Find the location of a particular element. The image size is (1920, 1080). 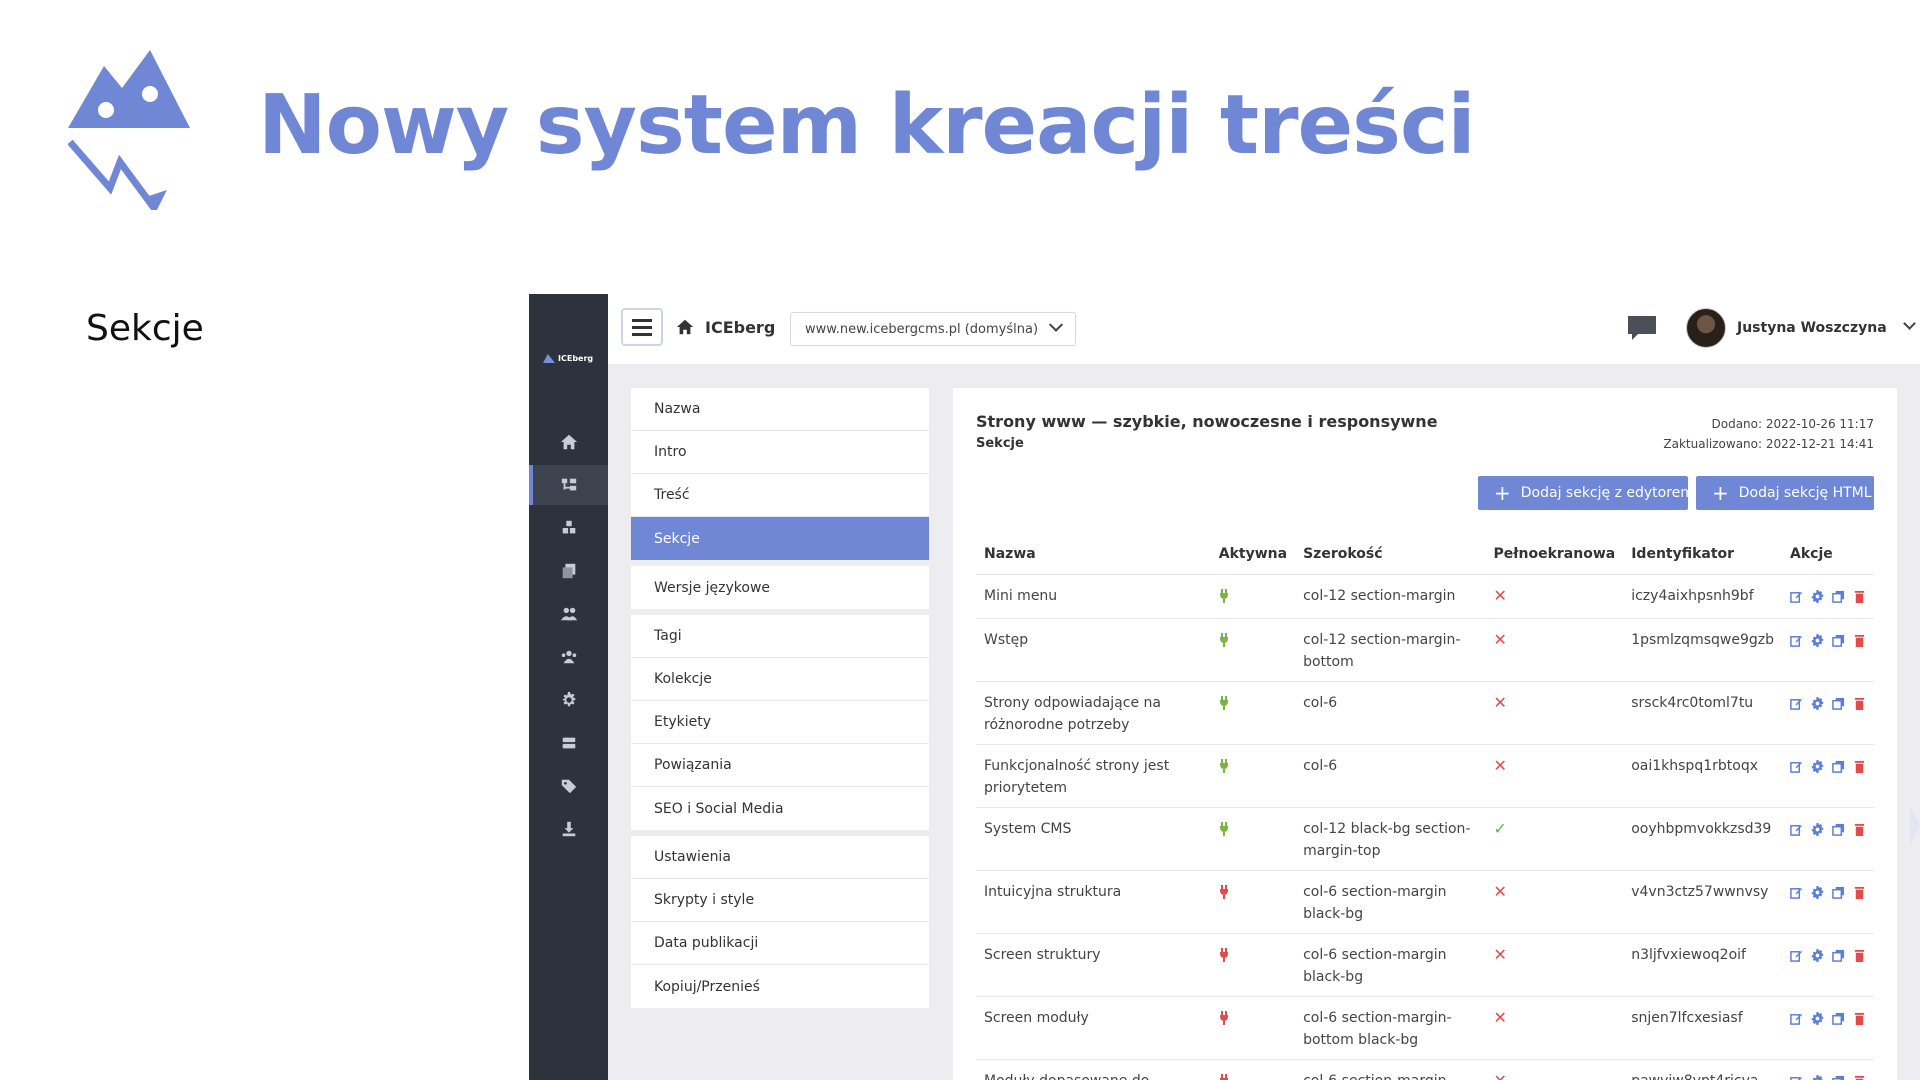

add-section-editor-button: + Dodaj sekcję z edytorem is located at coordinates (1586, 493).